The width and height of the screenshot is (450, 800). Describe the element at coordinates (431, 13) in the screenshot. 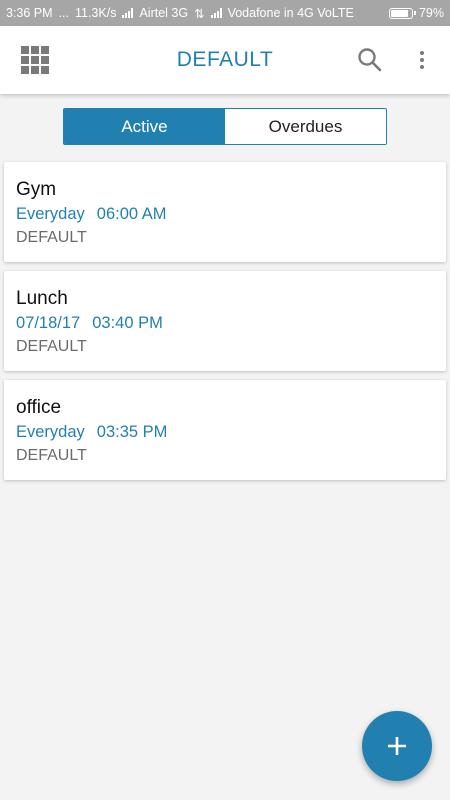

I see `status-battery: 79%` at that location.